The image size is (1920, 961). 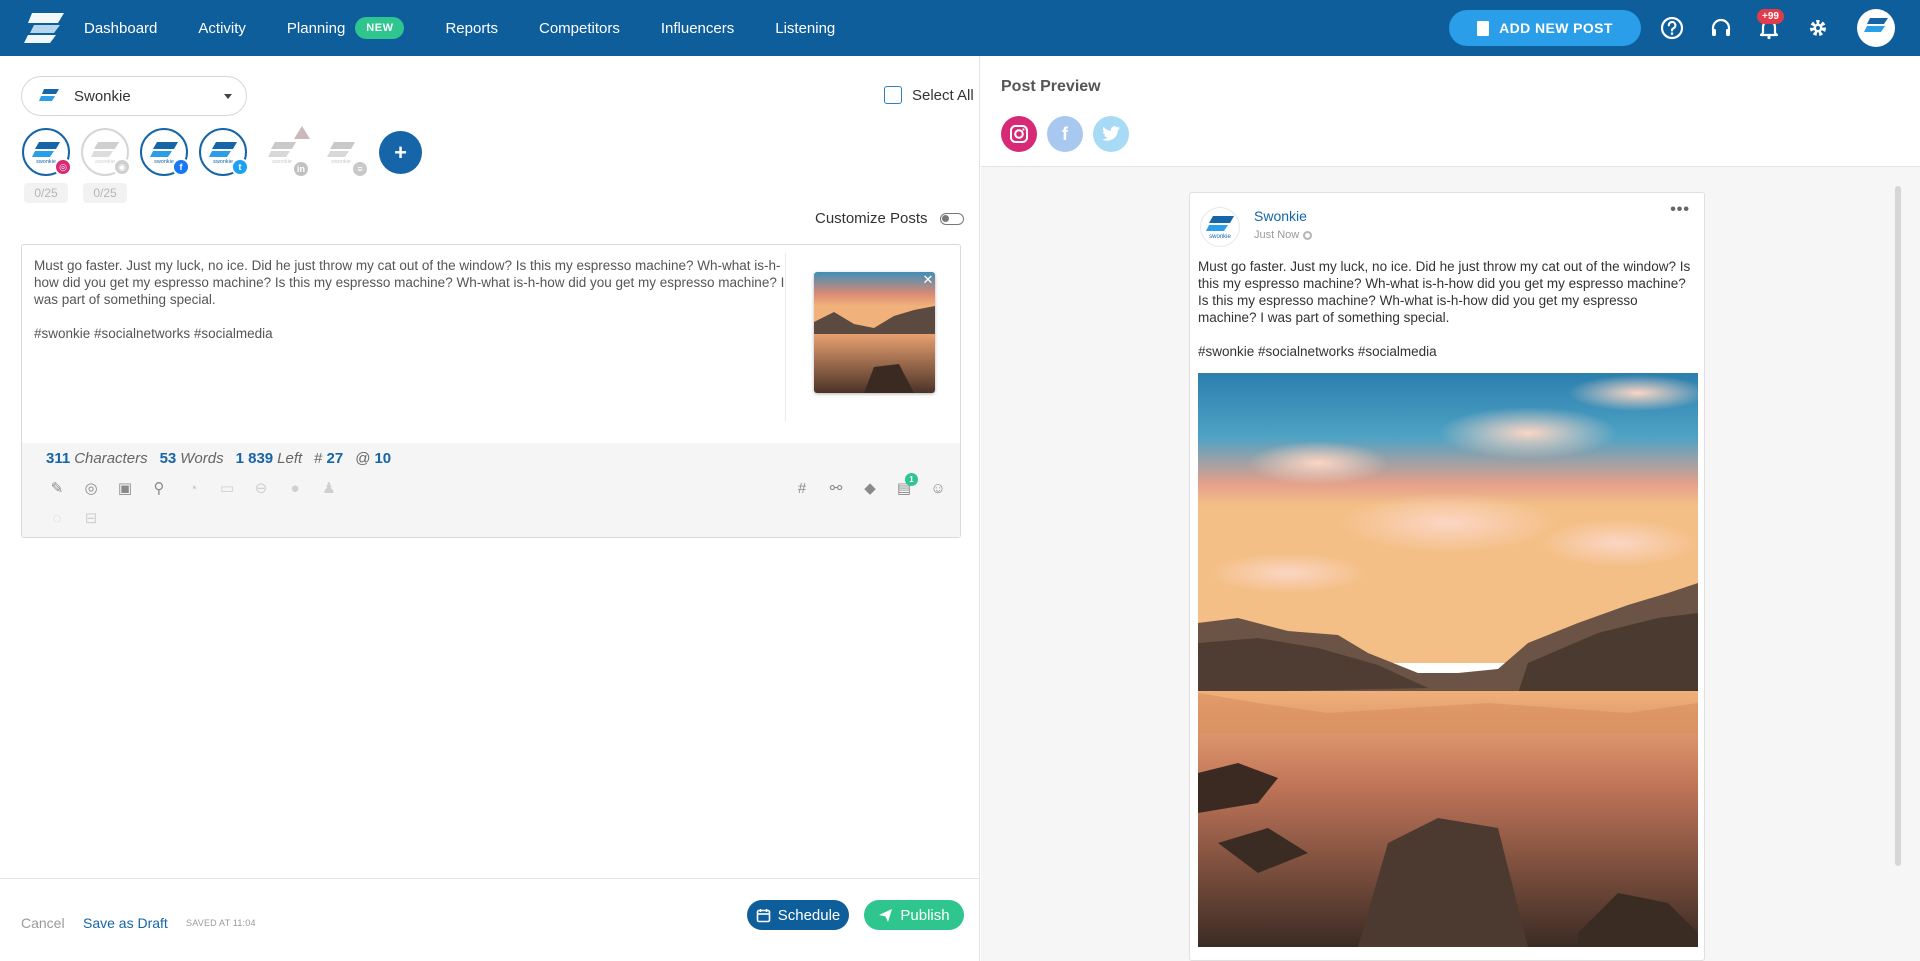 I want to click on instagram-icon: ◎, so click(x=63, y=167).